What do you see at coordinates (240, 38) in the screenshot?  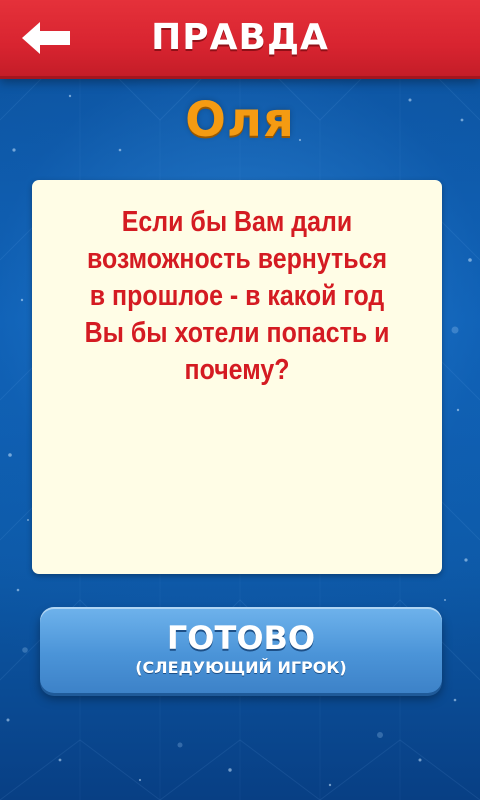 I see `top-bar: ПРАВДА` at bounding box center [240, 38].